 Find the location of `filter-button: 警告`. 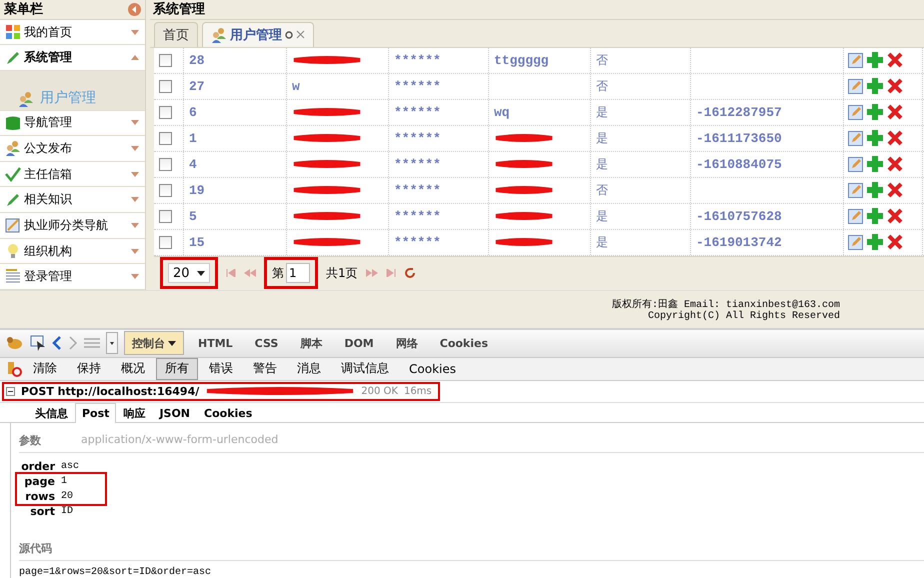

filter-button: 警告 is located at coordinates (265, 369).